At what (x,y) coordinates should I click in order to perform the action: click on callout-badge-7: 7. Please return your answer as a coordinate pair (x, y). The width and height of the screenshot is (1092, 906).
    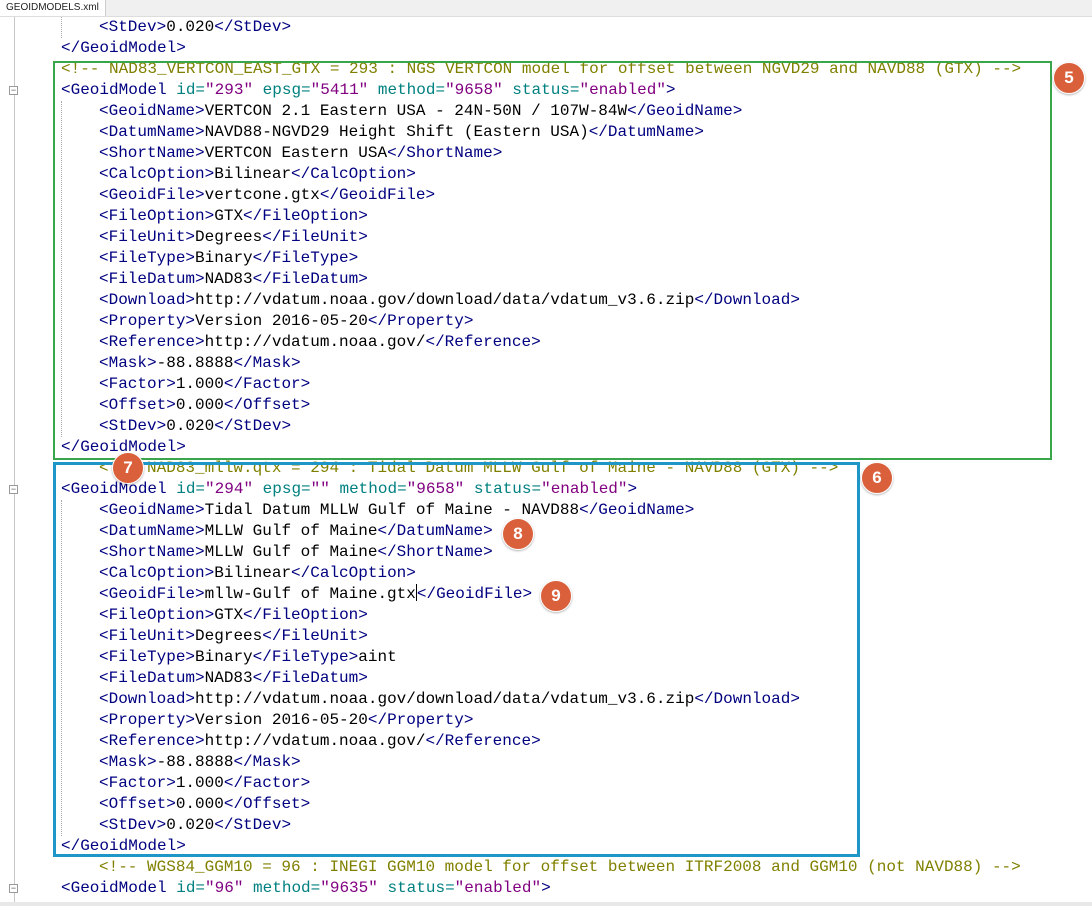
    Looking at the image, I should click on (128, 468).